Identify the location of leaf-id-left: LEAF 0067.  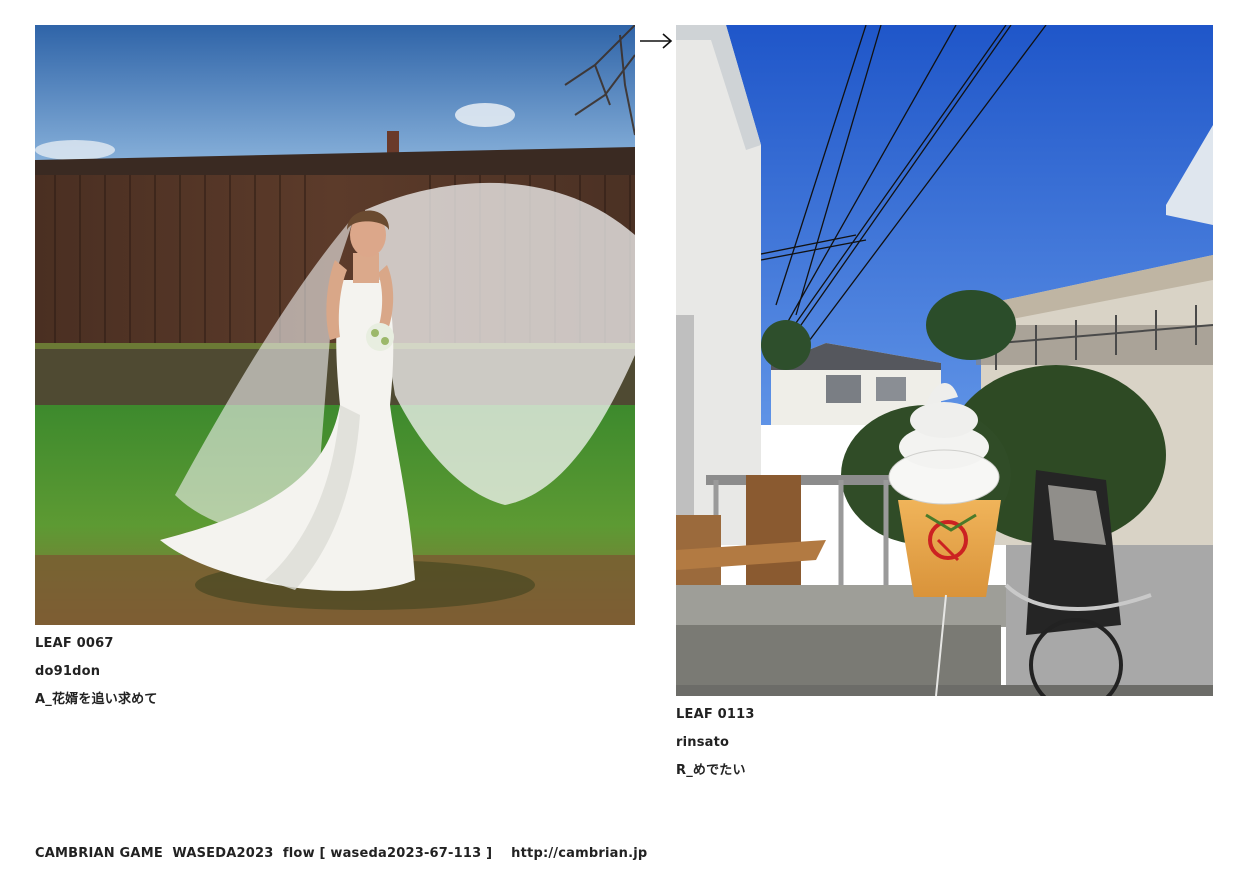
(74, 643).